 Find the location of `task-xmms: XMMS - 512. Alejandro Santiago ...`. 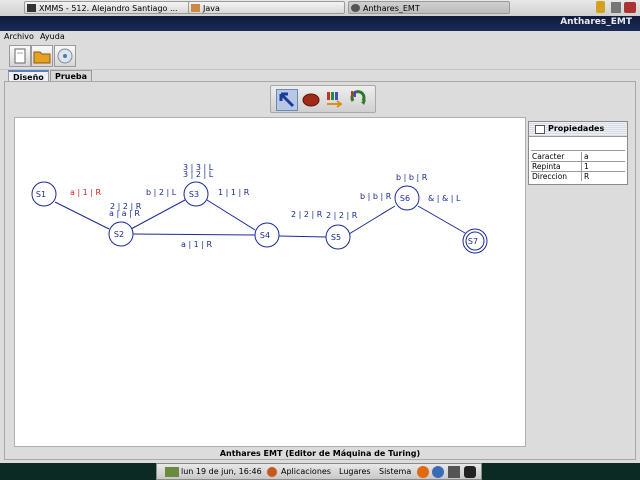

task-xmms: XMMS - 512. Alejandro Santiago ... is located at coordinates (116, 7).